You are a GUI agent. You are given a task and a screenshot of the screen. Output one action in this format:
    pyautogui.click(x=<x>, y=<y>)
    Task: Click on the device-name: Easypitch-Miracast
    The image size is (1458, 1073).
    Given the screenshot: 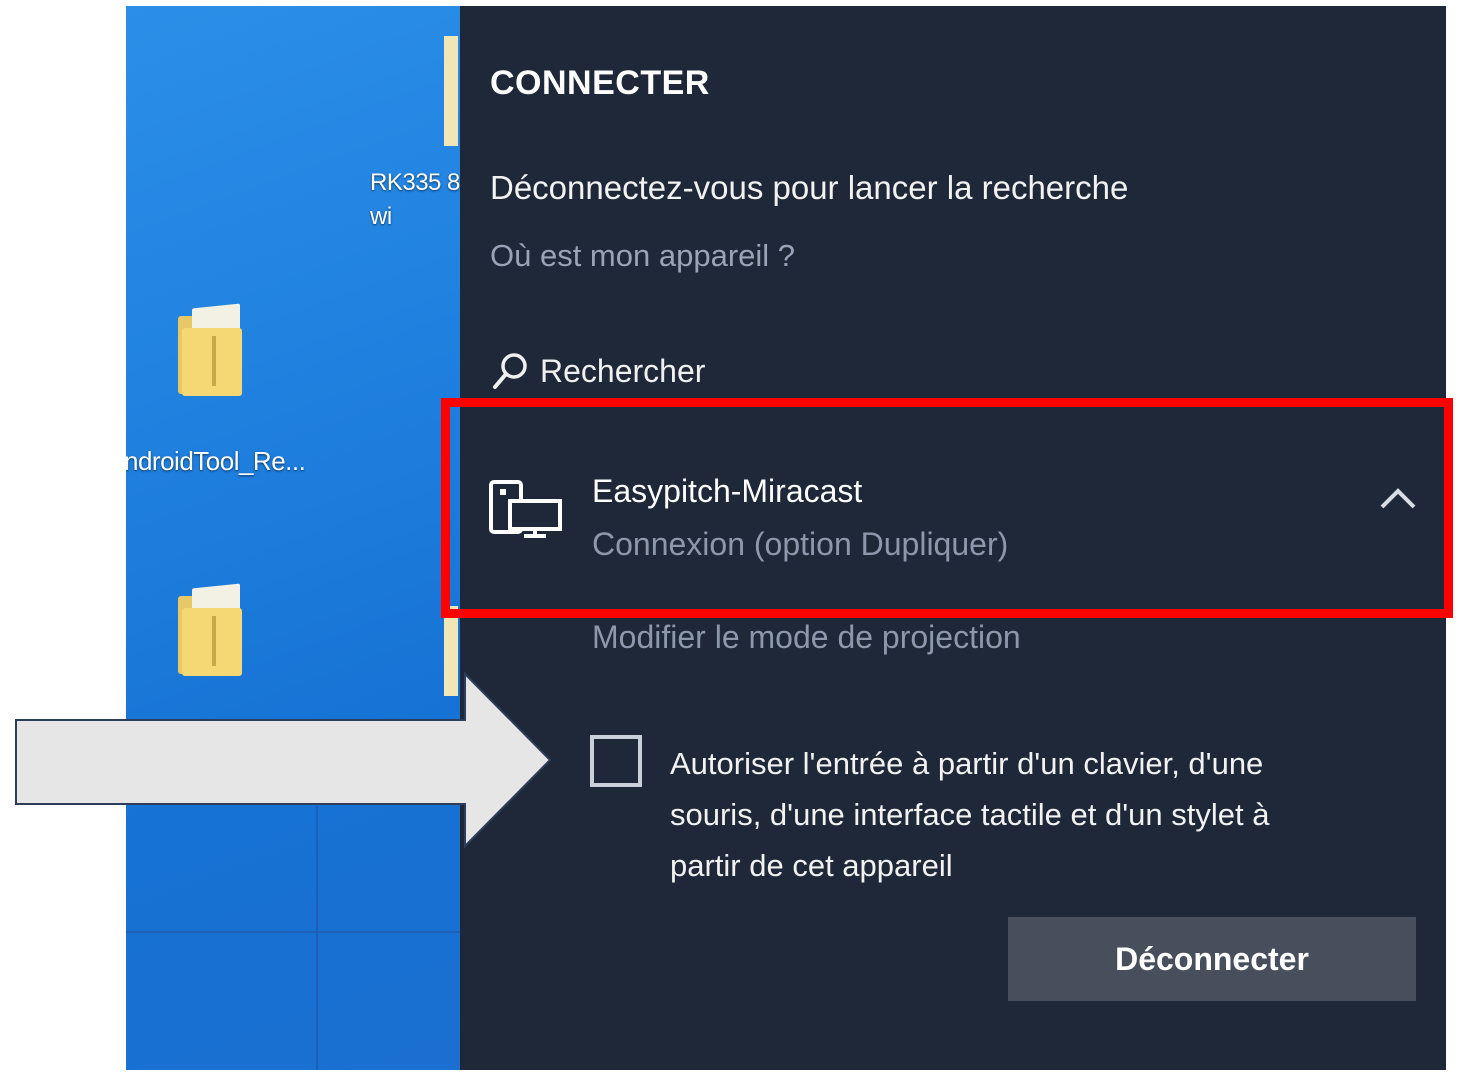 What is the action you would take?
    pyautogui.click(x=727, y=491)
    